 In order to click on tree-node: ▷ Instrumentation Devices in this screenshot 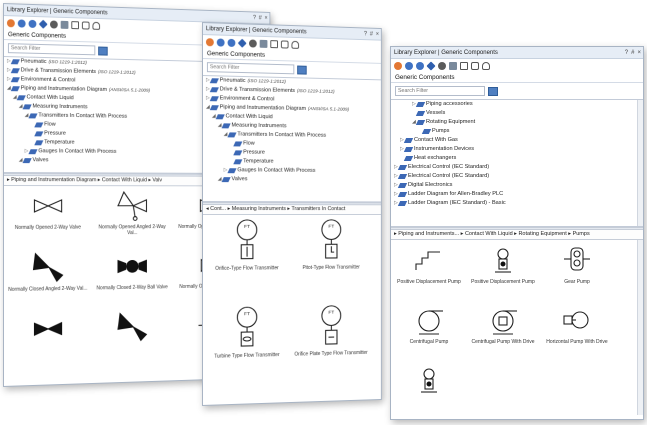, I will do `click(517, 149)`.